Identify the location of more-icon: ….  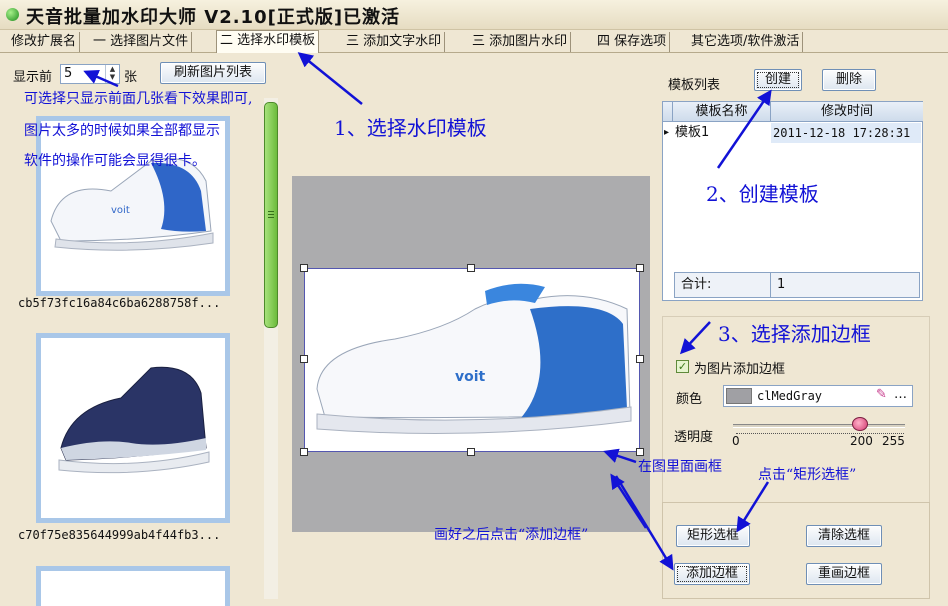
(900, 394).